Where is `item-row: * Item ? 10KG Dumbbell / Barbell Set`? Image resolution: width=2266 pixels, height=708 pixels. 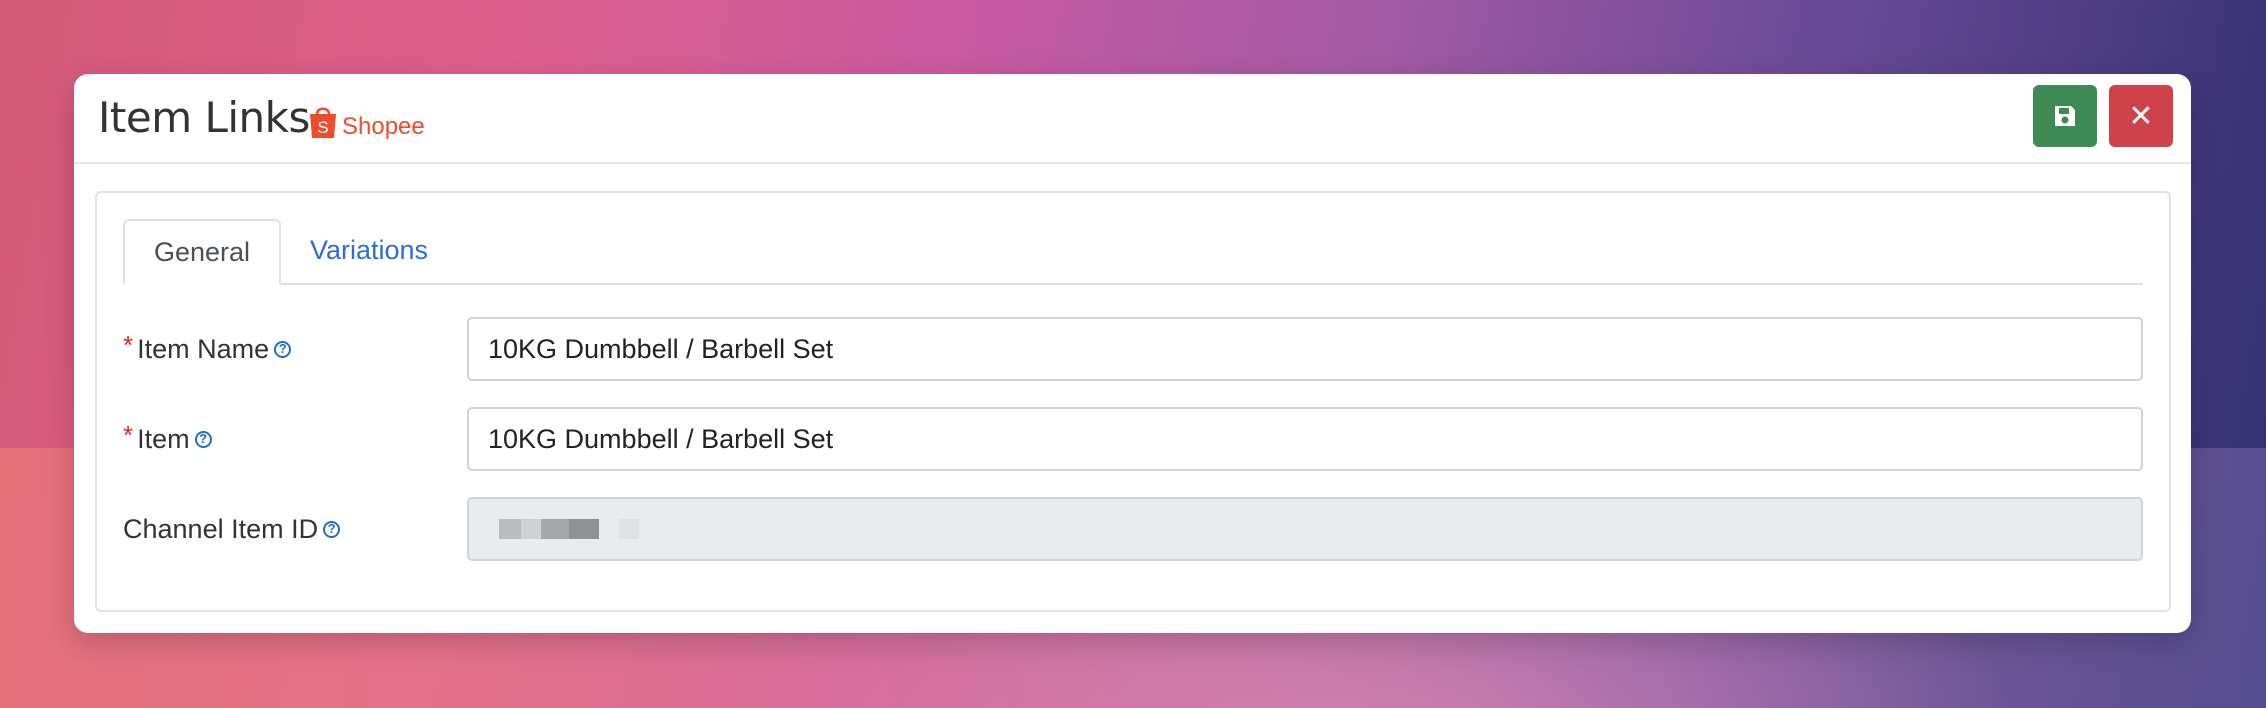
item-row: * Item ? 10KG Dumbbell / Barbell Set is located at coordinates (1133, 439).